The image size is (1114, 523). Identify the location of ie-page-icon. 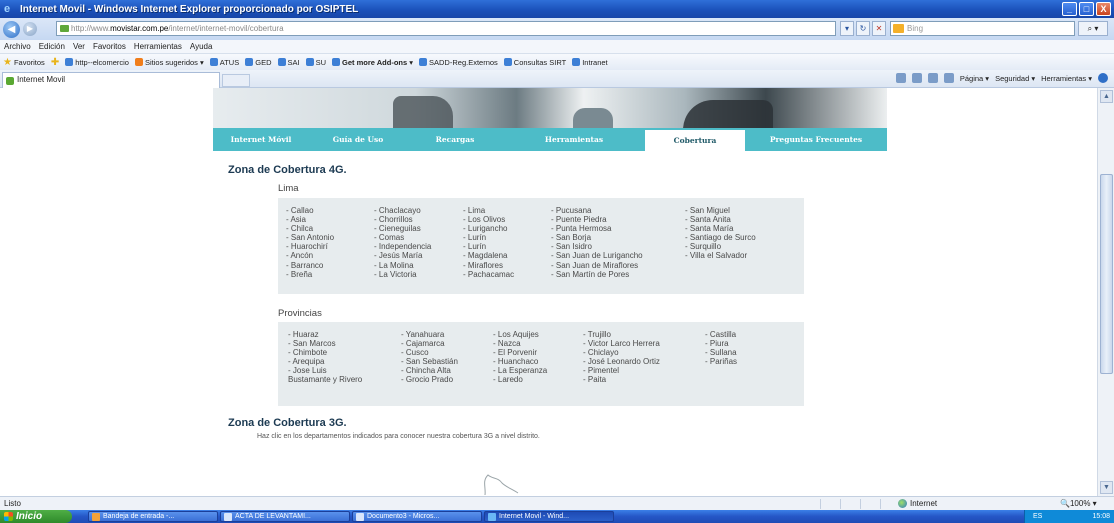
(507, 62).